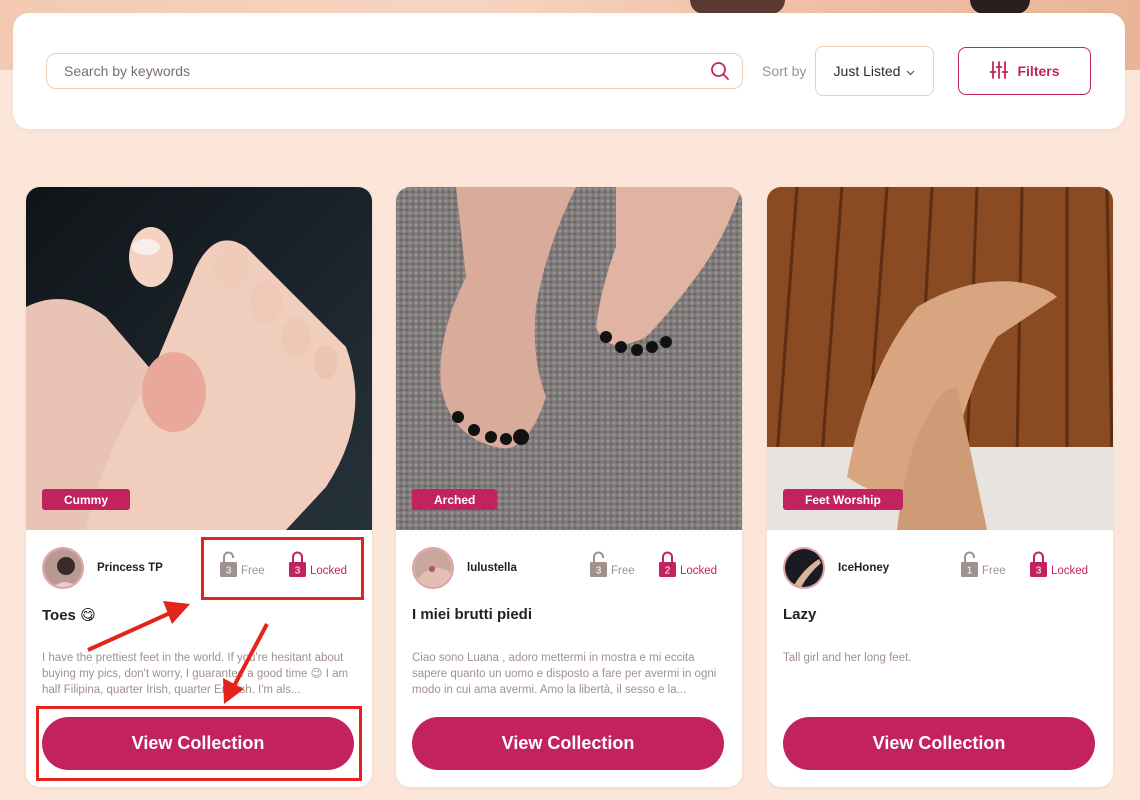 This screenshot has height=800, width=1140. I want to click on search-icon, so click(720, 71).